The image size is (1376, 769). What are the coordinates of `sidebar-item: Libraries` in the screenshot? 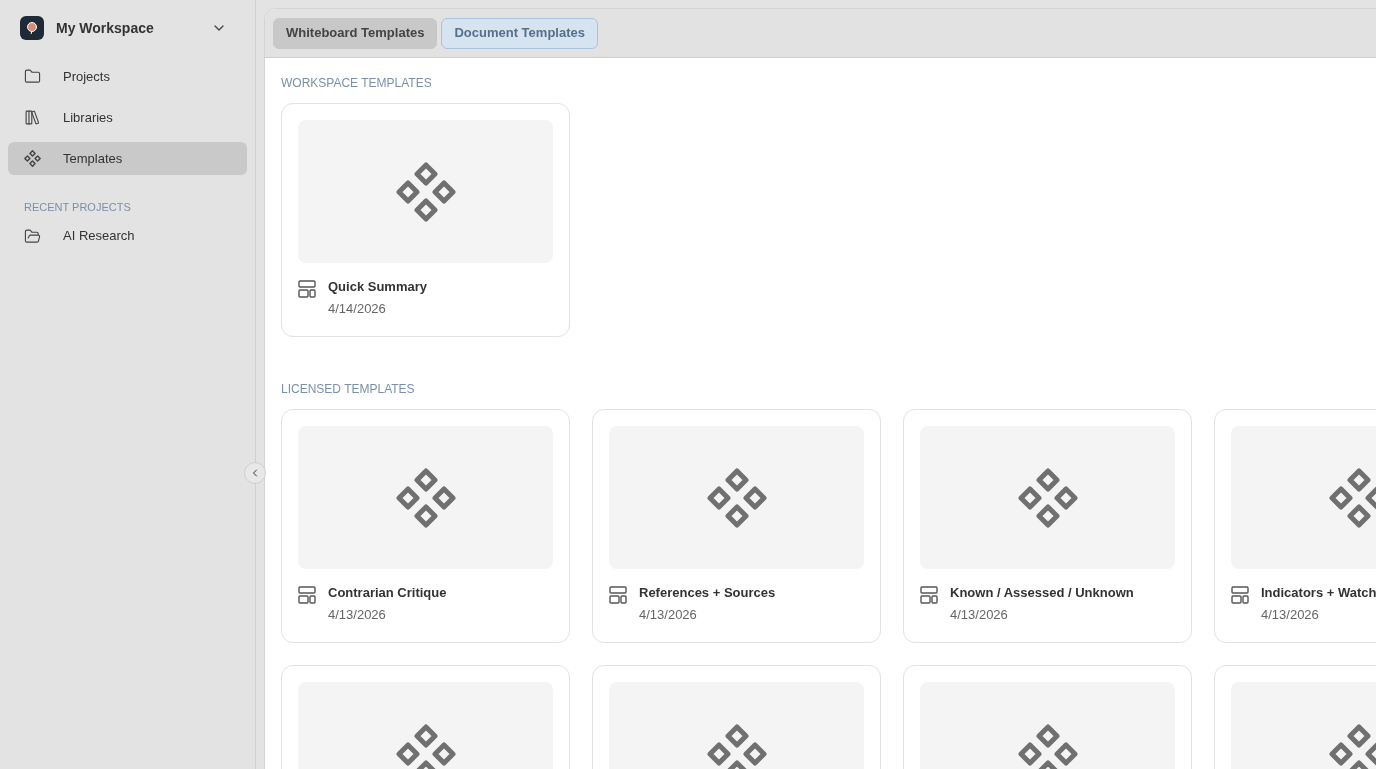 It's located at (127, 117).